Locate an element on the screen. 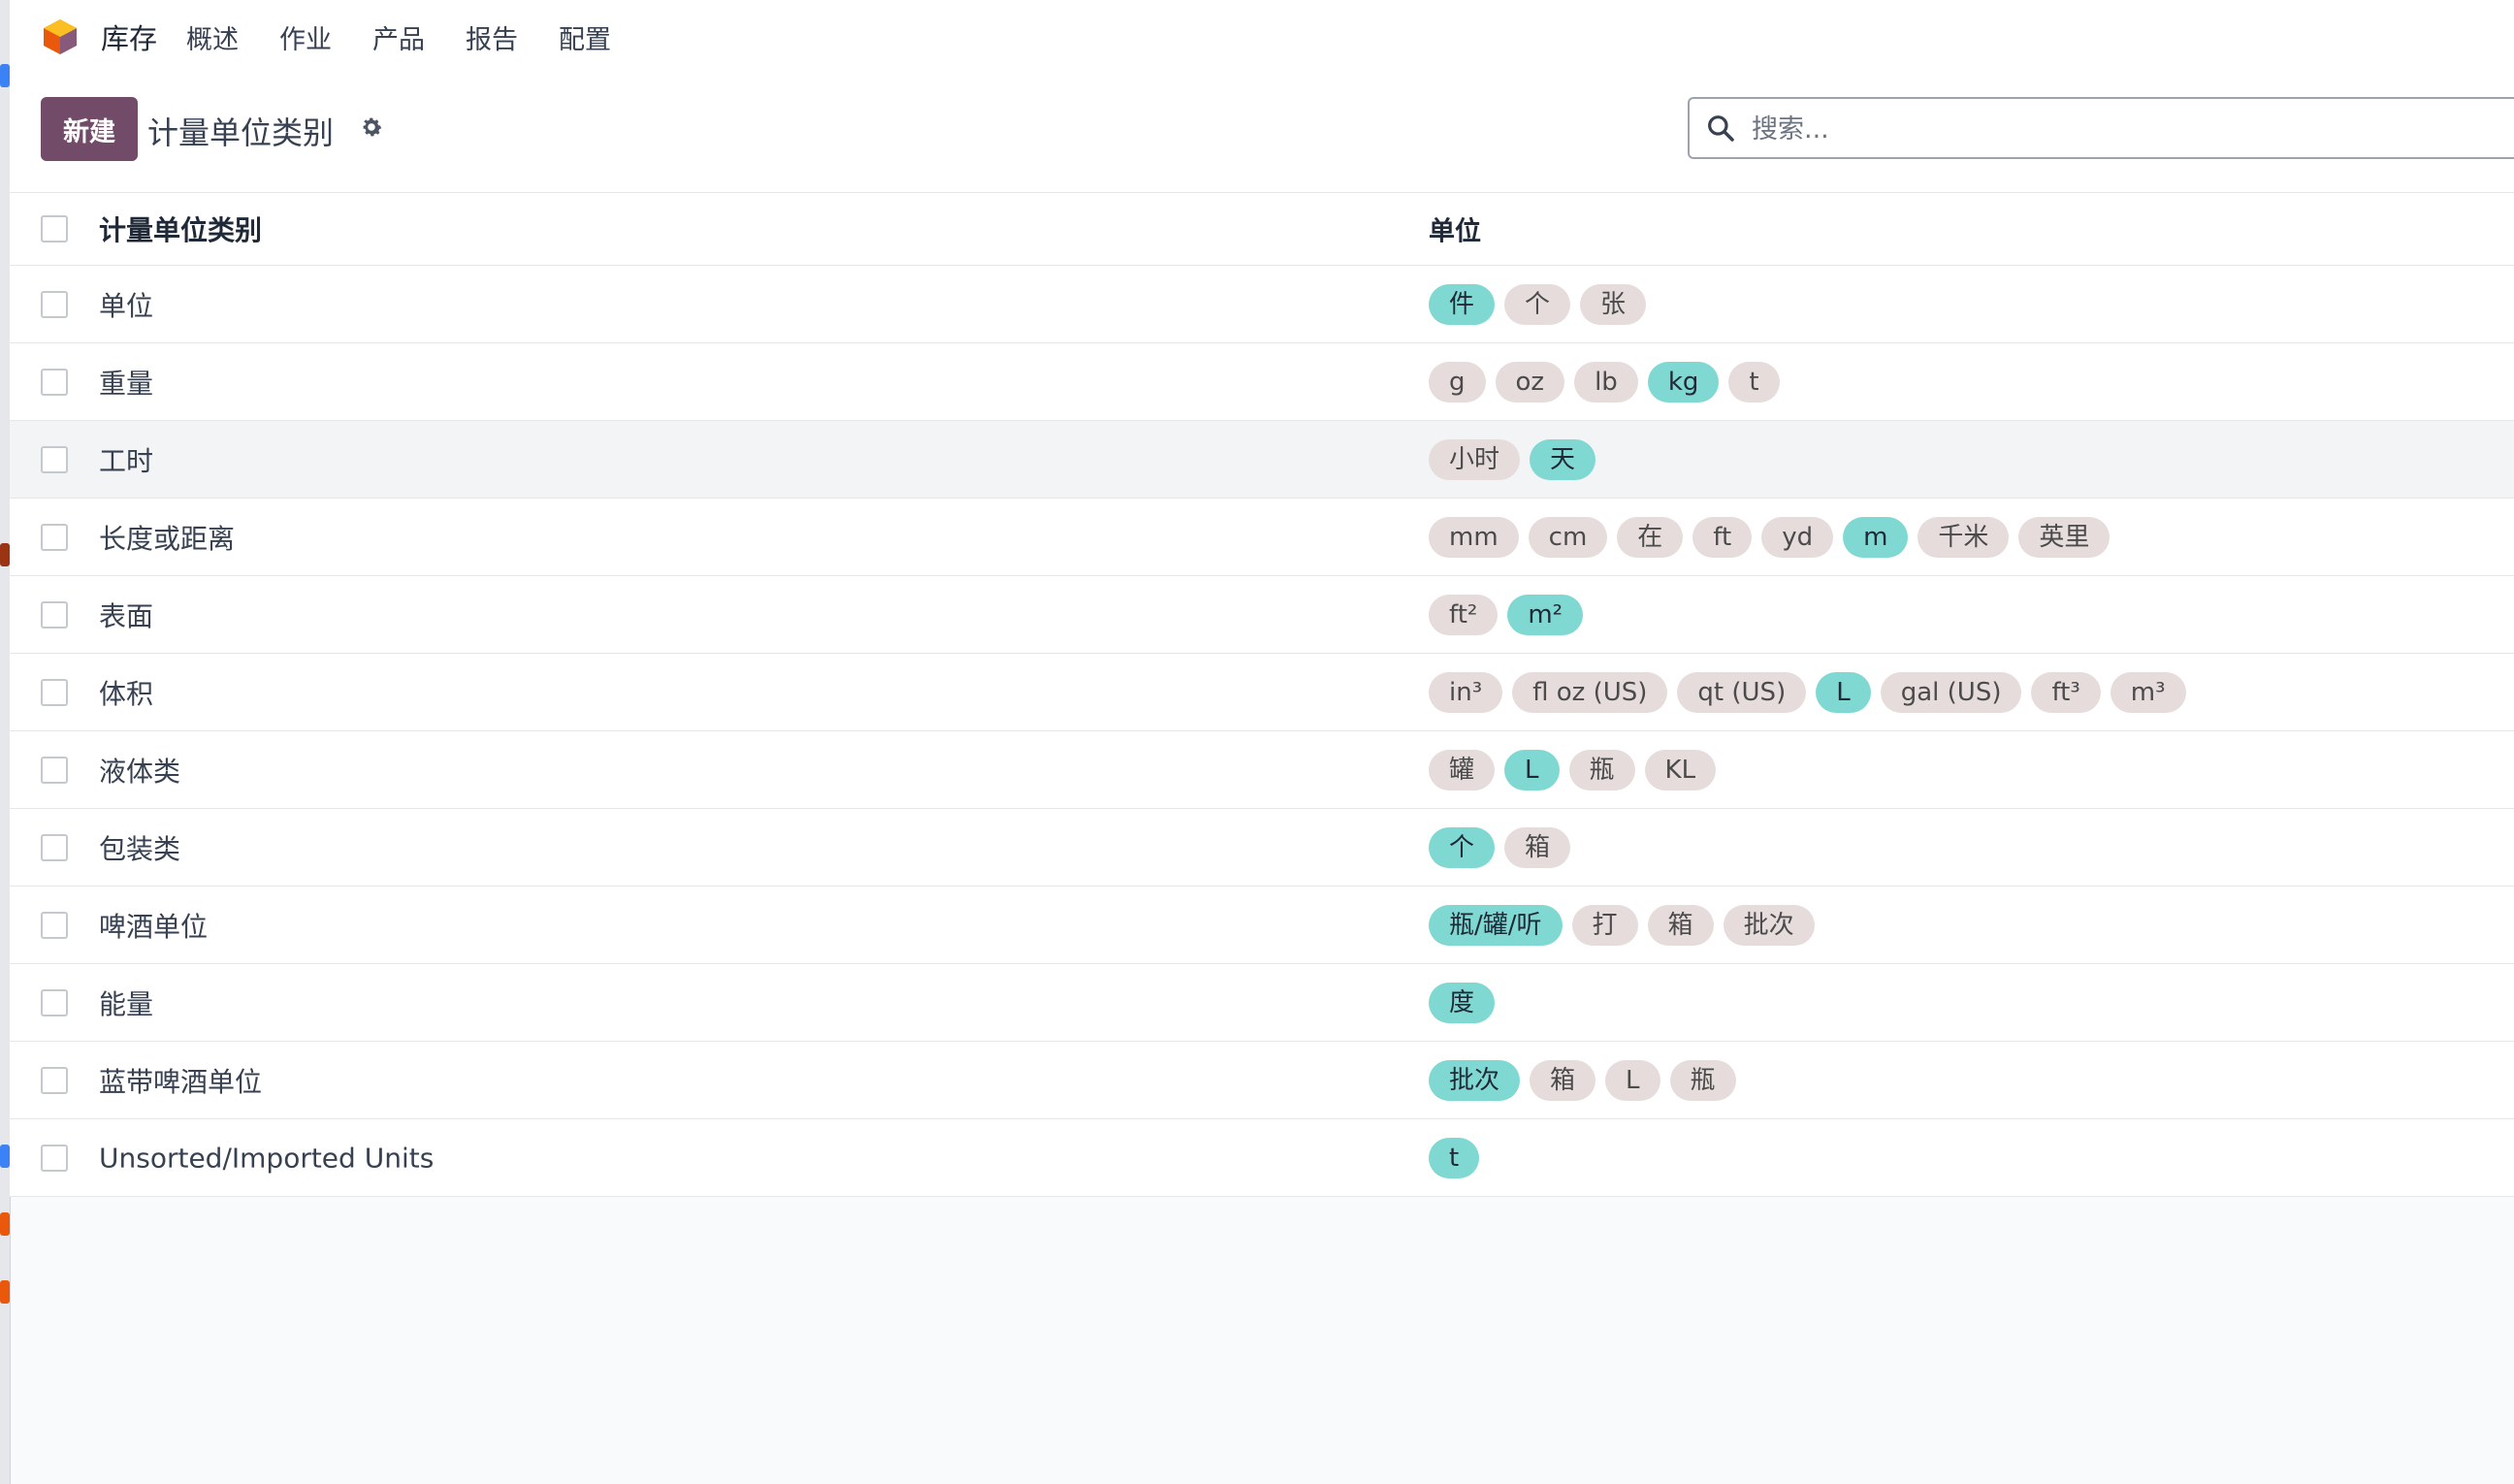 This screenshot has width=2514, height=1484. unit-tag: qt (US) is located at coordinates (1742, 692).